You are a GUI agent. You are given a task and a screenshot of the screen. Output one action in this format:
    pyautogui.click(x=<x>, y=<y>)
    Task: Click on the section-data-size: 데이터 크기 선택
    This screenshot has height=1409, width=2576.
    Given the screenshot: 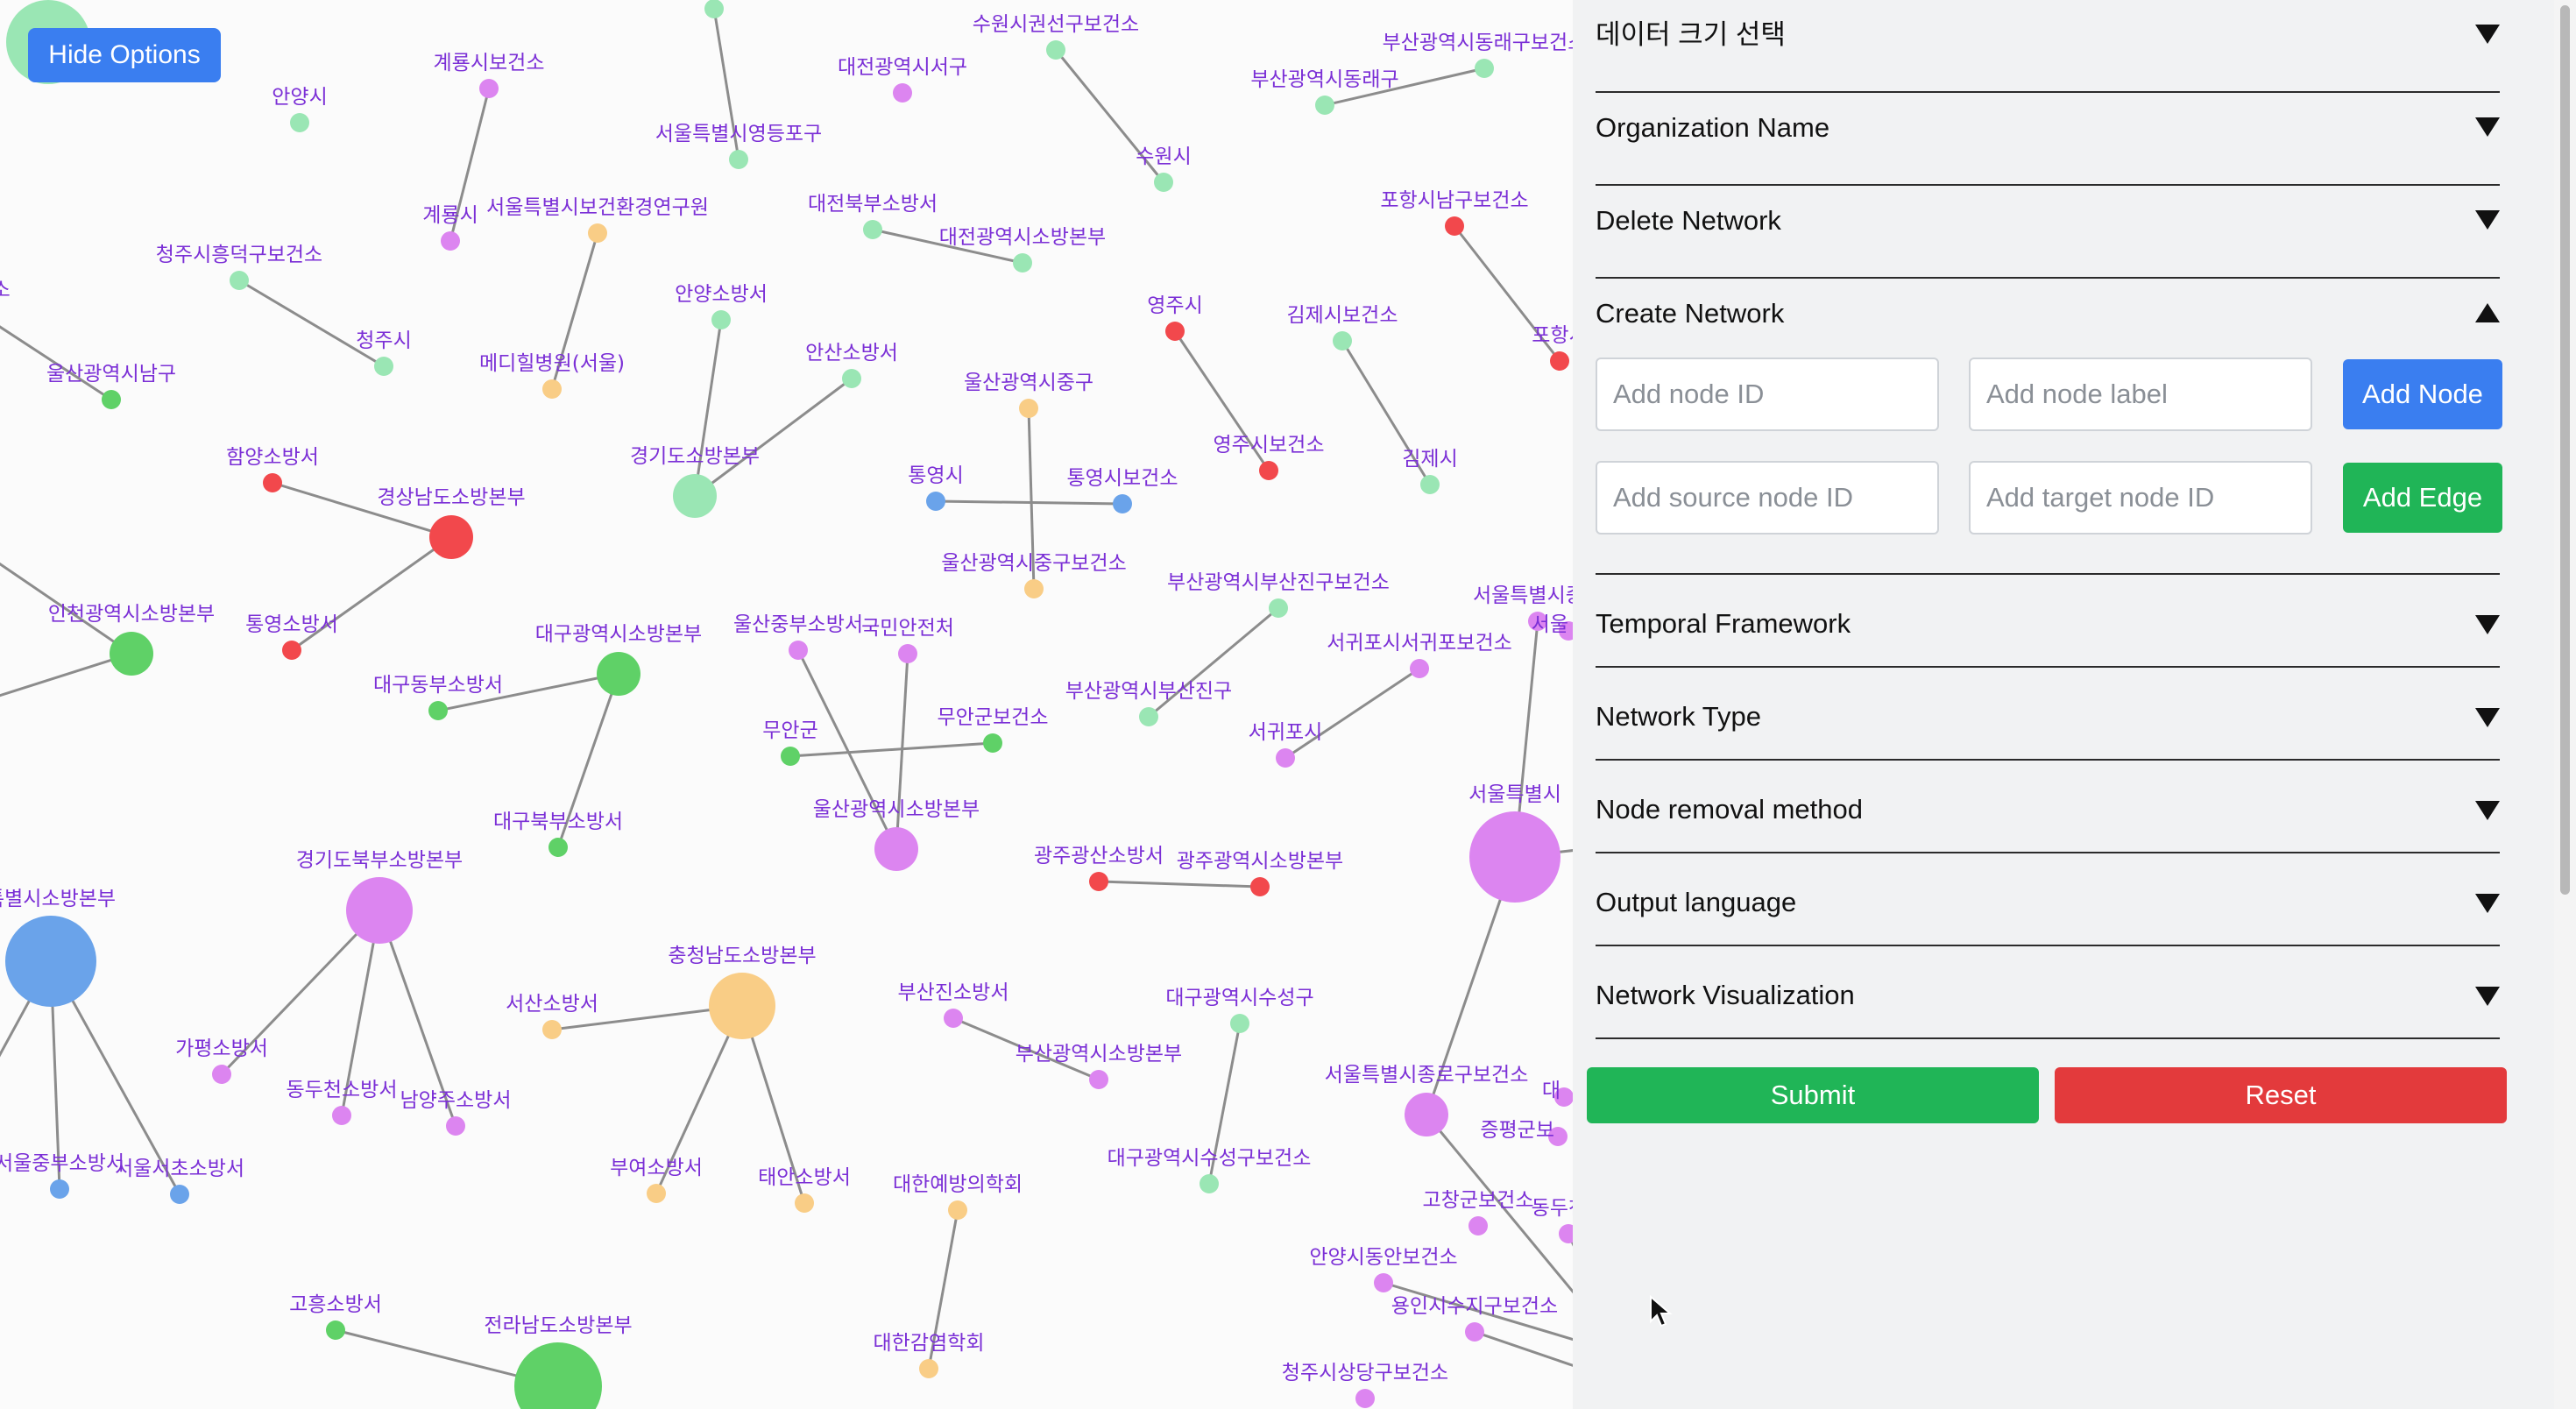 What is the action you would take?
    pyautogui.click(x=2048, y=47)
    